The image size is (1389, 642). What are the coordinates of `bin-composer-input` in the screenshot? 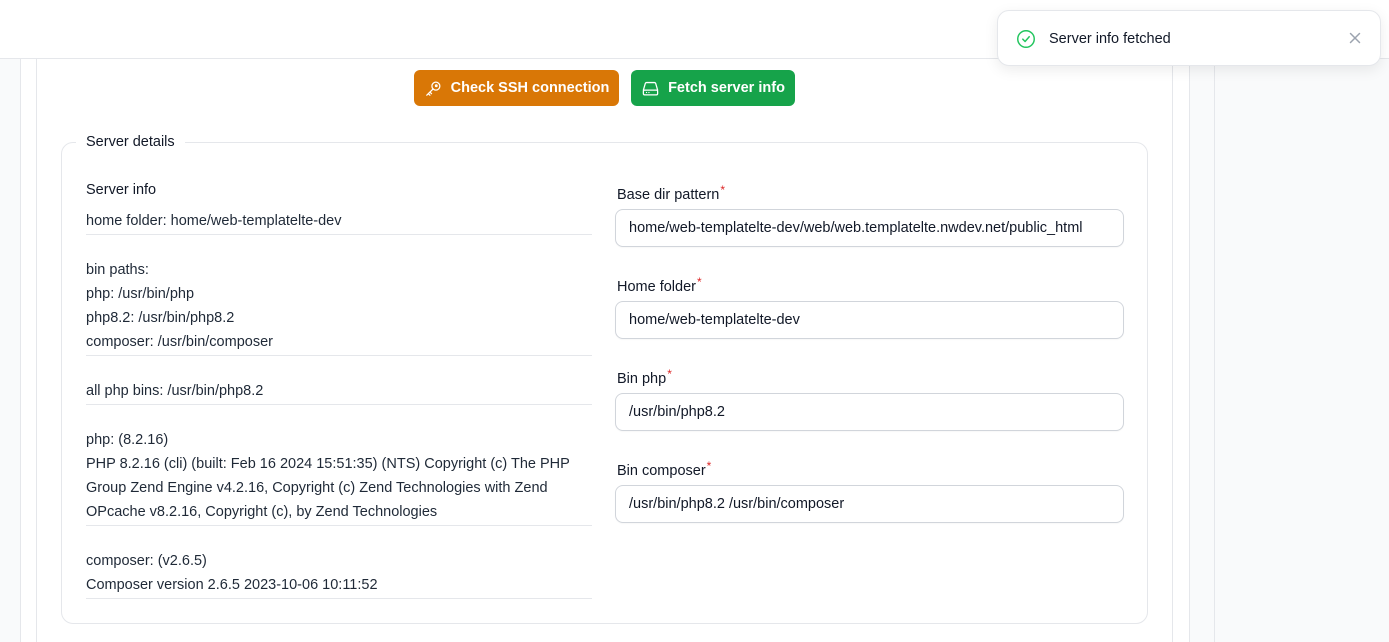 It's located at (869, 504).